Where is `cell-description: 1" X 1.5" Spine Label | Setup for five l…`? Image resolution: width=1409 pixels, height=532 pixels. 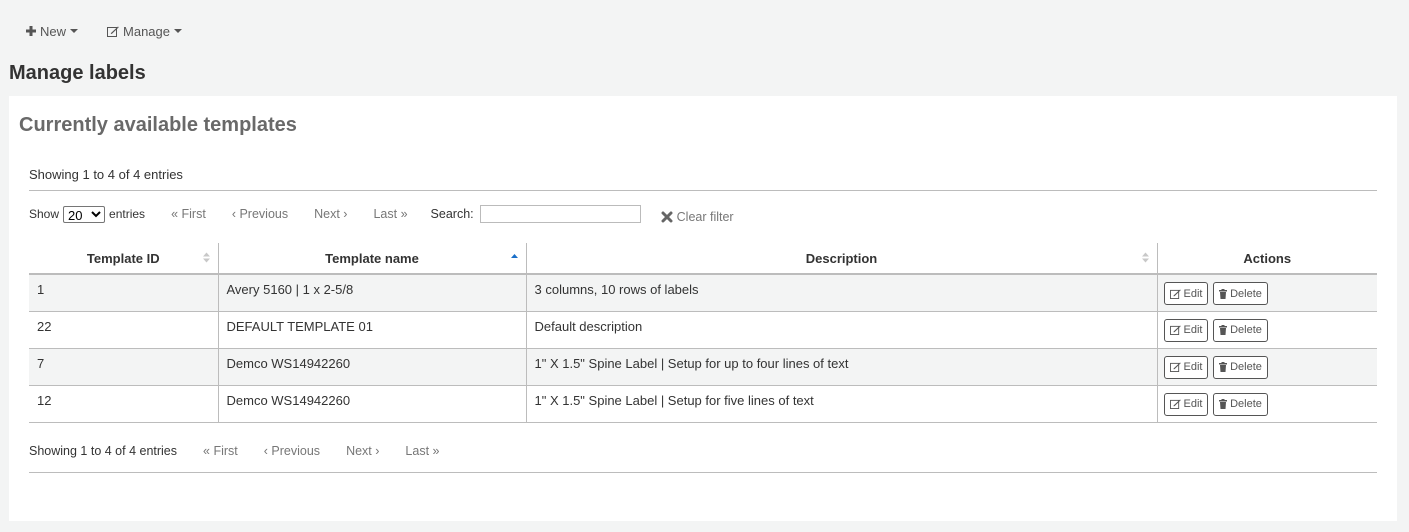 cell-description: 1" X 1.5" Spine Label | Setup for five l… is located at coordinates (842, 404).